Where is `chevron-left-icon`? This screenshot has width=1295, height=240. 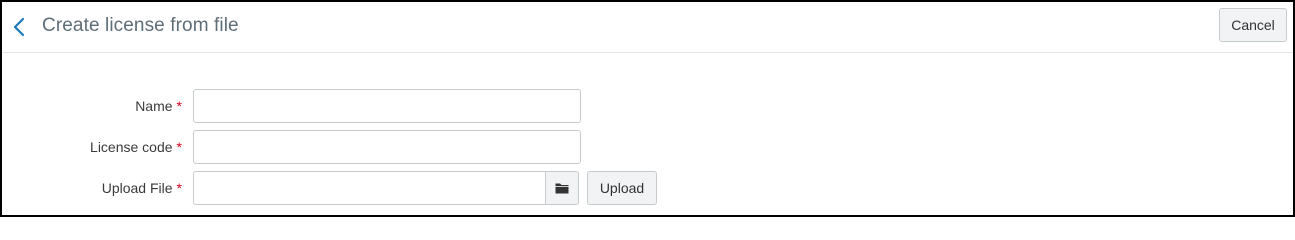 chevron-left-icon is located at coordinates (19, 27).